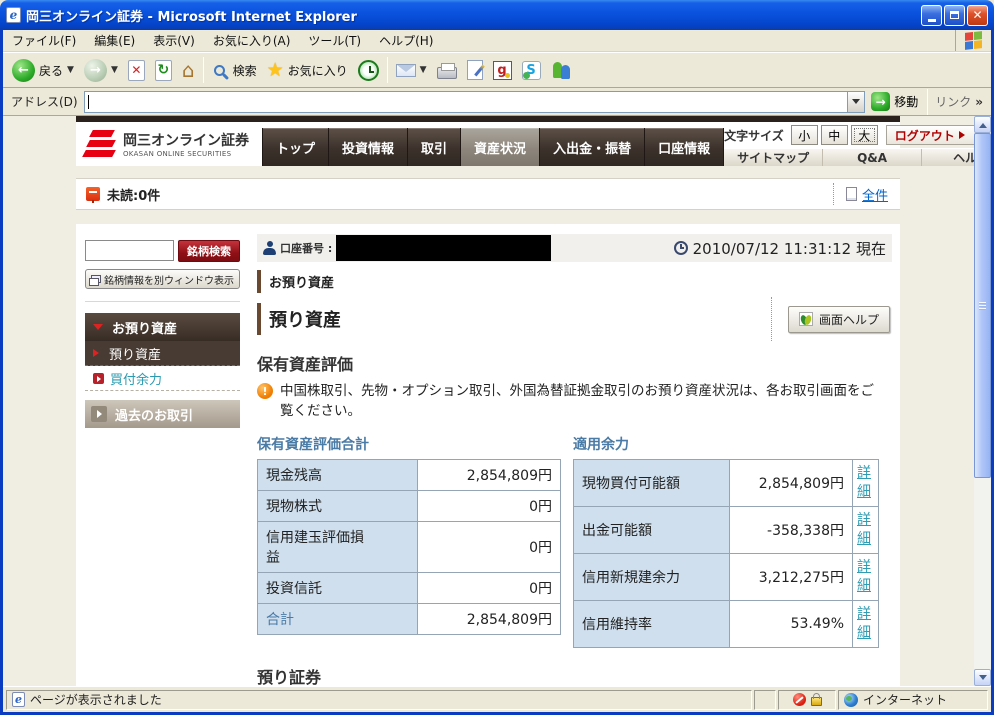 This screenshot has height=715, width=994. What do you see at coordinates (299, 319) in the screenshot?
I see `page-title: 預り資産` at bounding box center [299, 319].